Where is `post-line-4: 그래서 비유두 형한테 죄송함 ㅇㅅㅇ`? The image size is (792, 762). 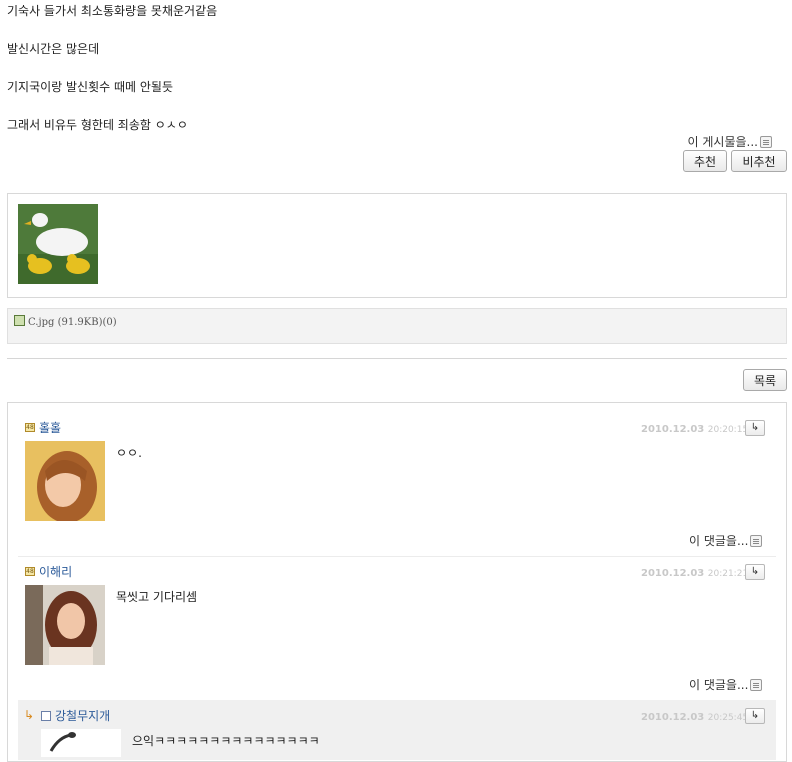
post-line-4: 그래서 비유두 형한테 죄송함 ㅇㅅㅇ is located at coordinates (97, 125).